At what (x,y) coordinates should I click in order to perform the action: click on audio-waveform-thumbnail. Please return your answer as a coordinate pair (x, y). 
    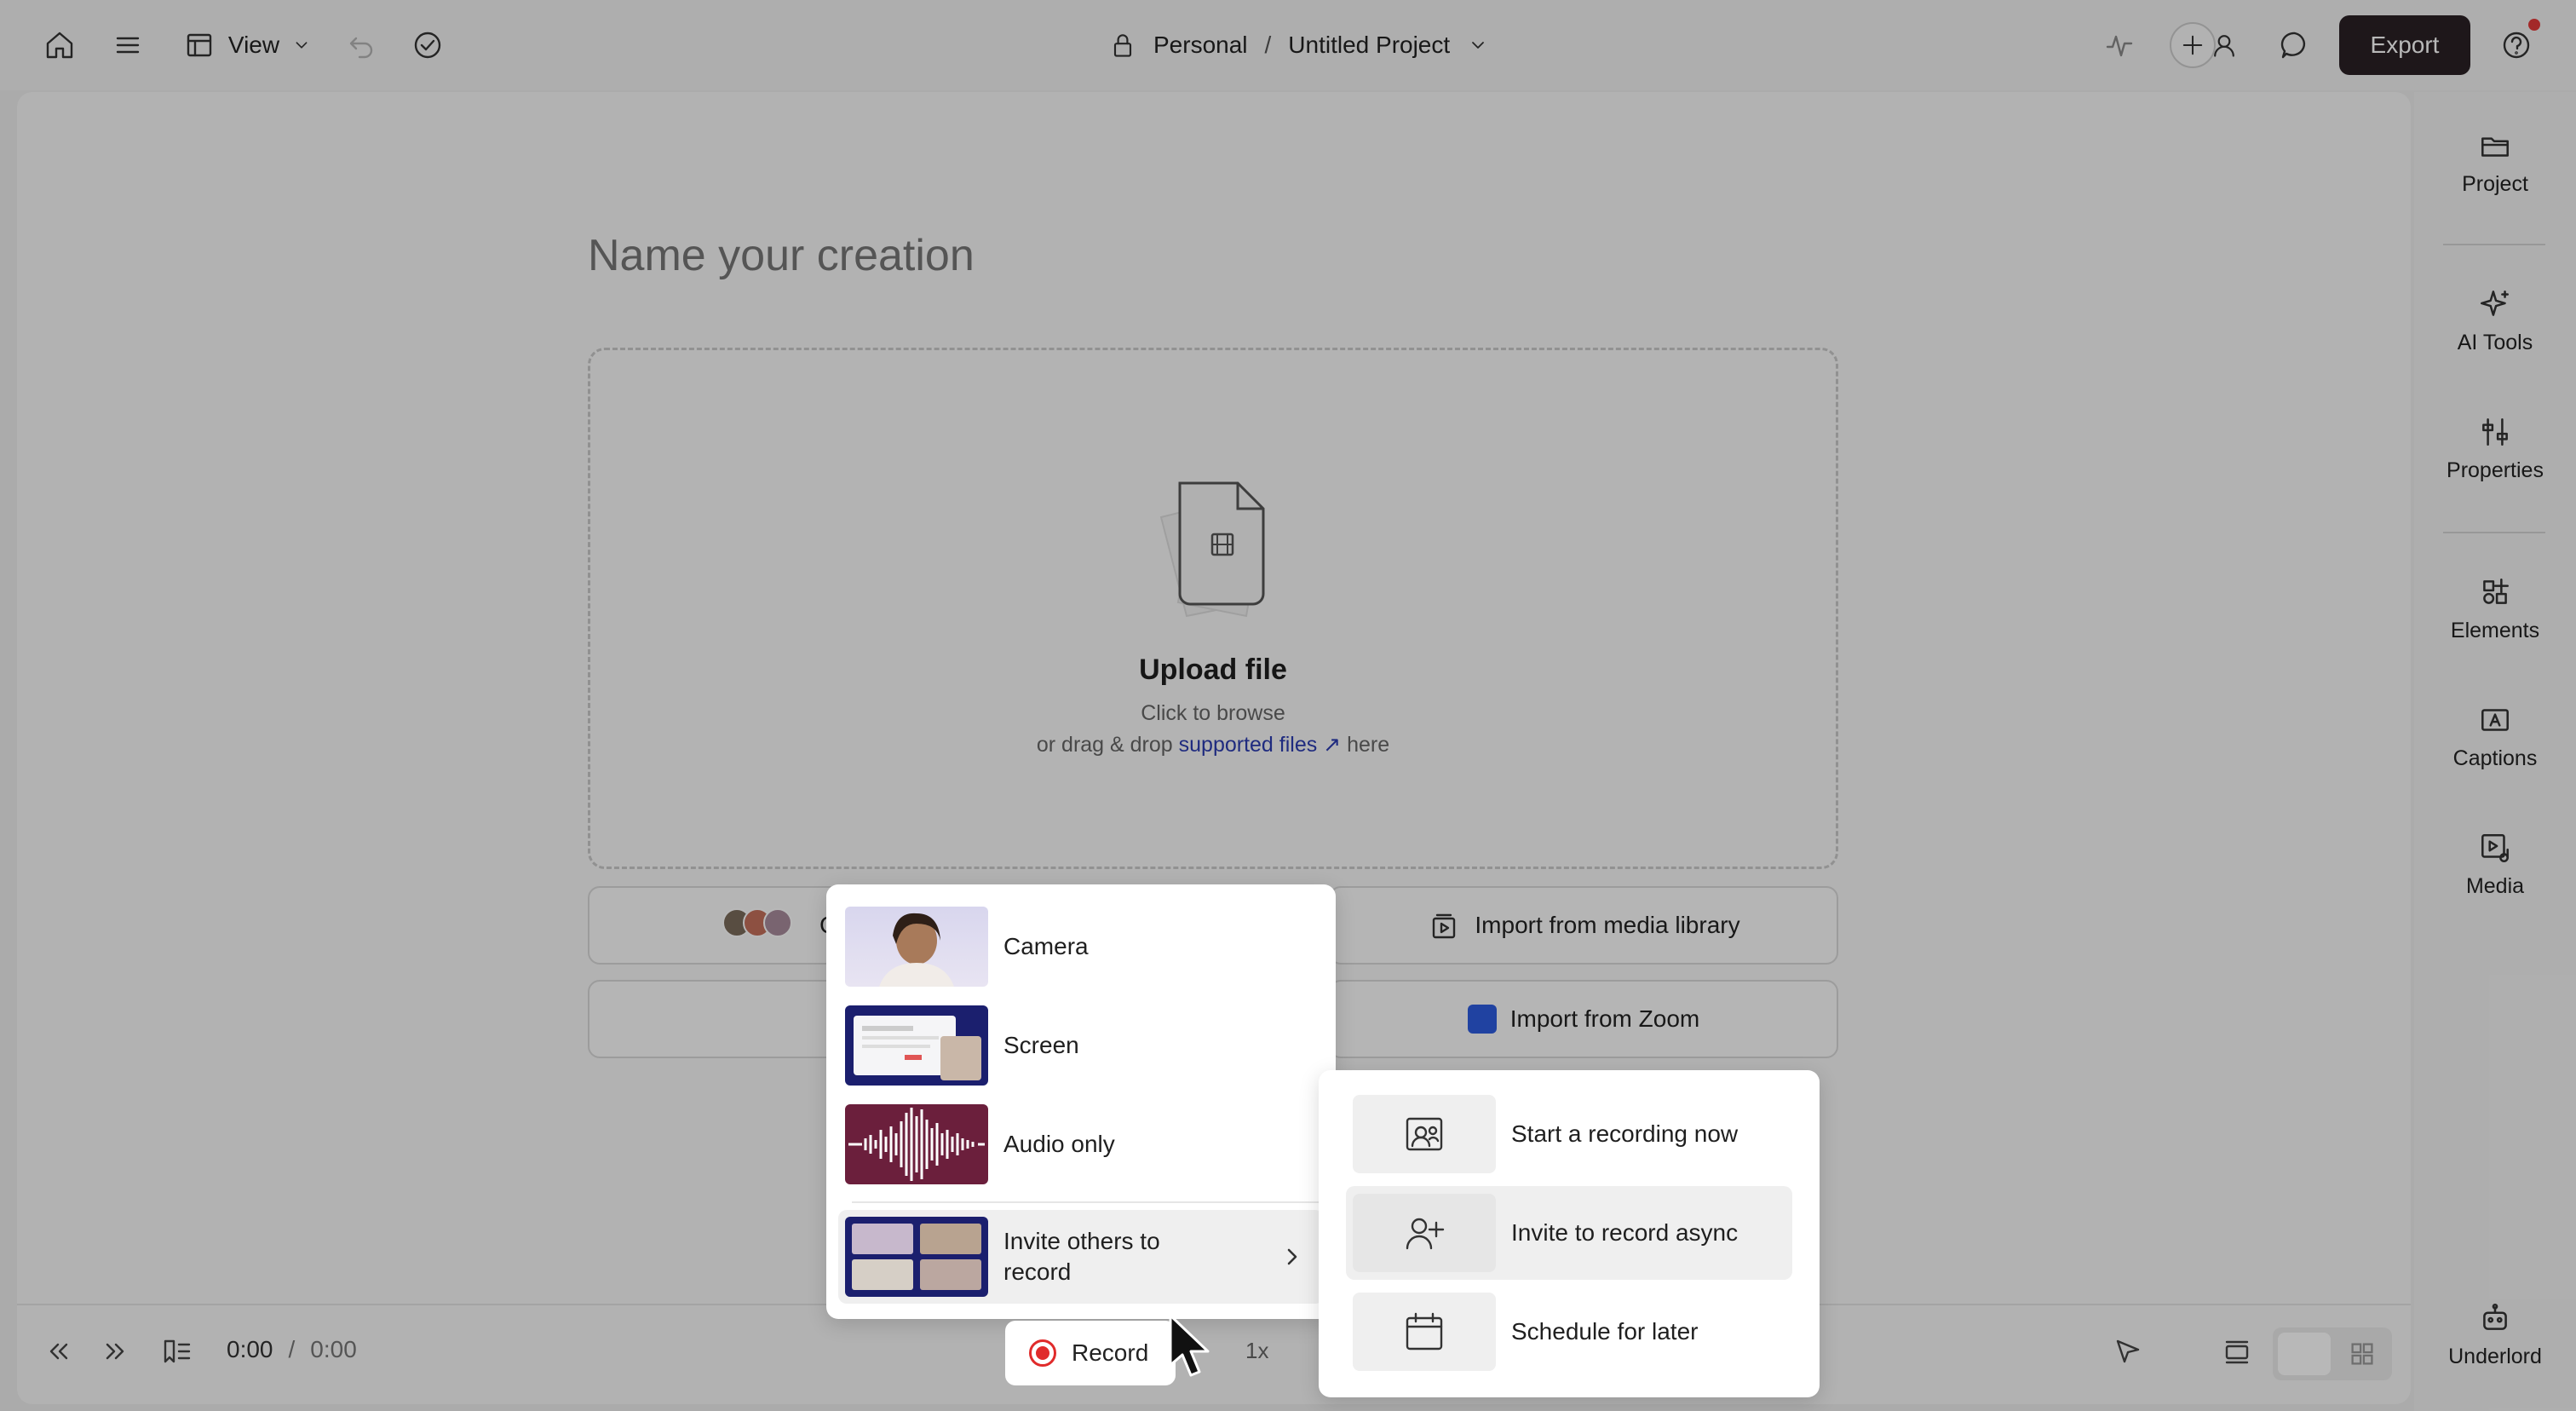
    Looking at the image, I should click on (917, 1144).